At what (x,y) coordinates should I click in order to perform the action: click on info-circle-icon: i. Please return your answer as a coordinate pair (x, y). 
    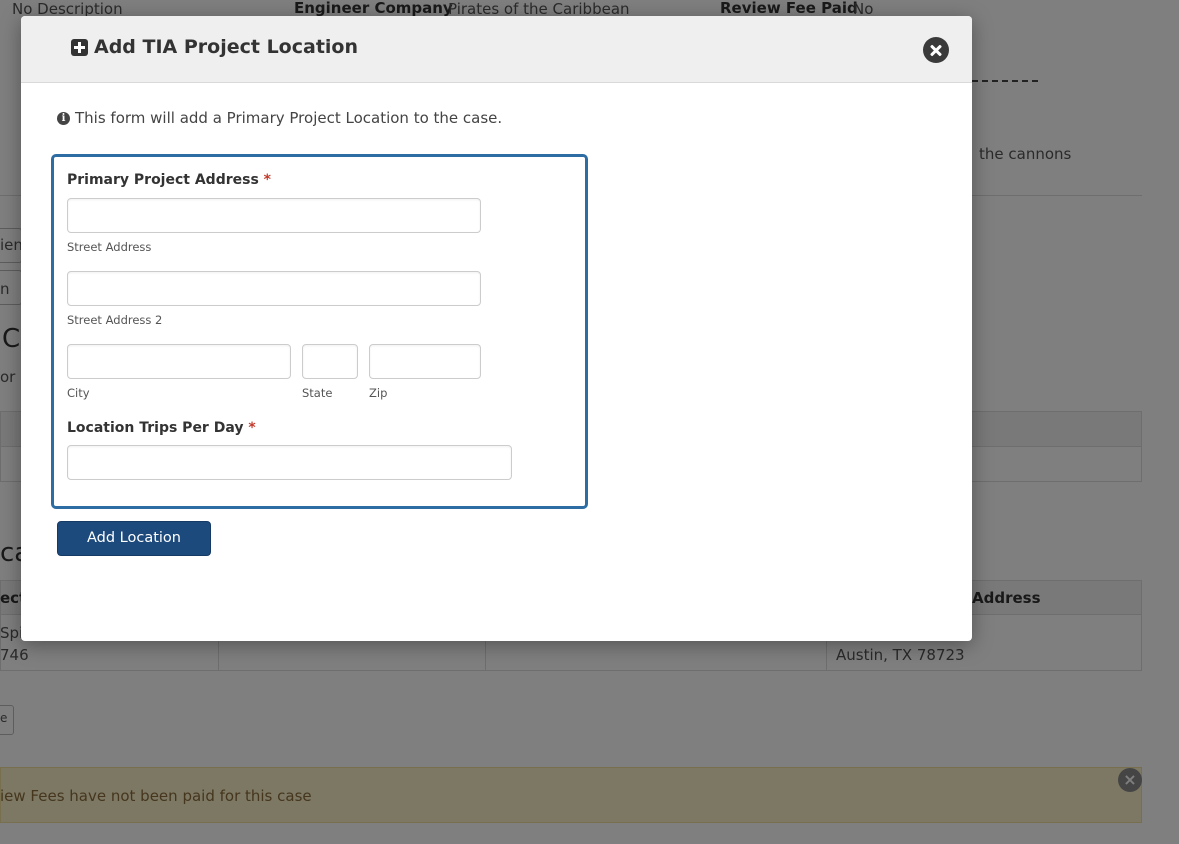
    Looking at the image, I should click on (63, 118).